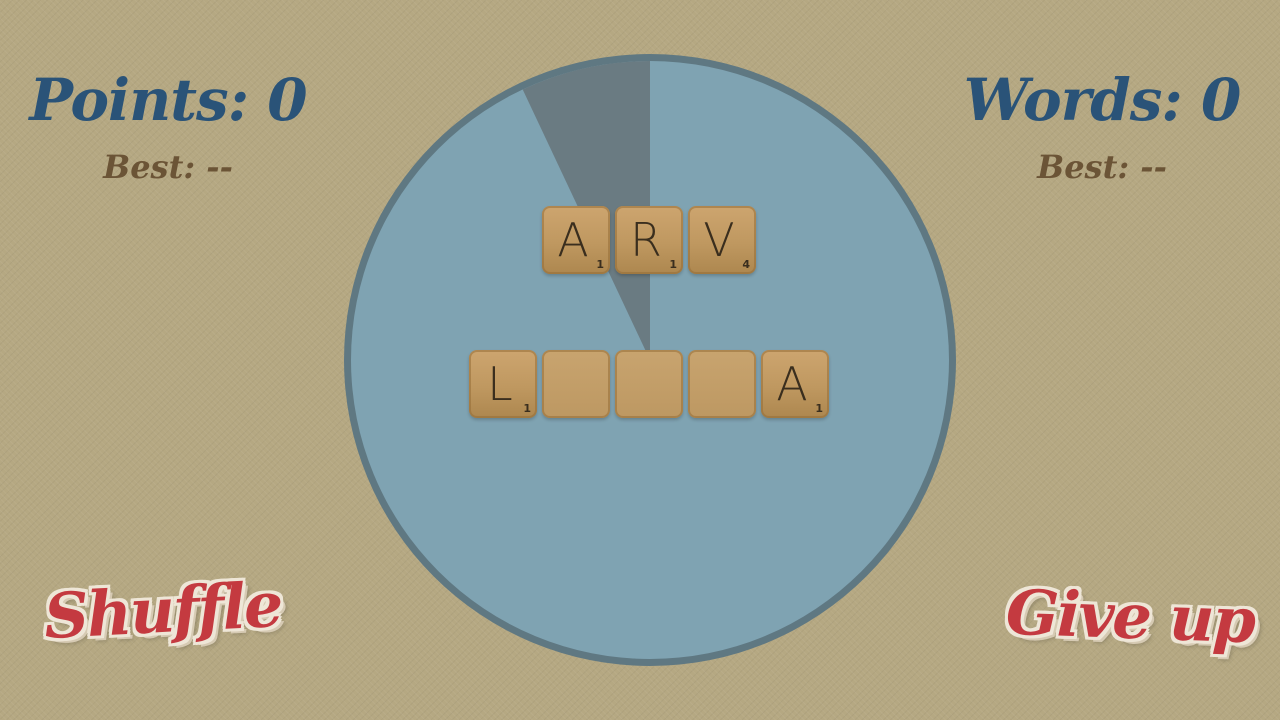  I want to click on letter-tile: L1, so click(503, 384).